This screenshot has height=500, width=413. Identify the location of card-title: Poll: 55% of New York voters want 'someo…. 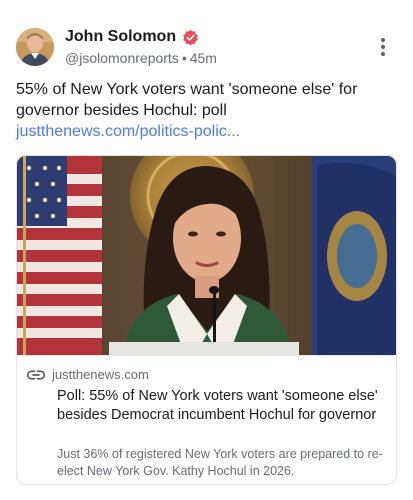
(222, 406).